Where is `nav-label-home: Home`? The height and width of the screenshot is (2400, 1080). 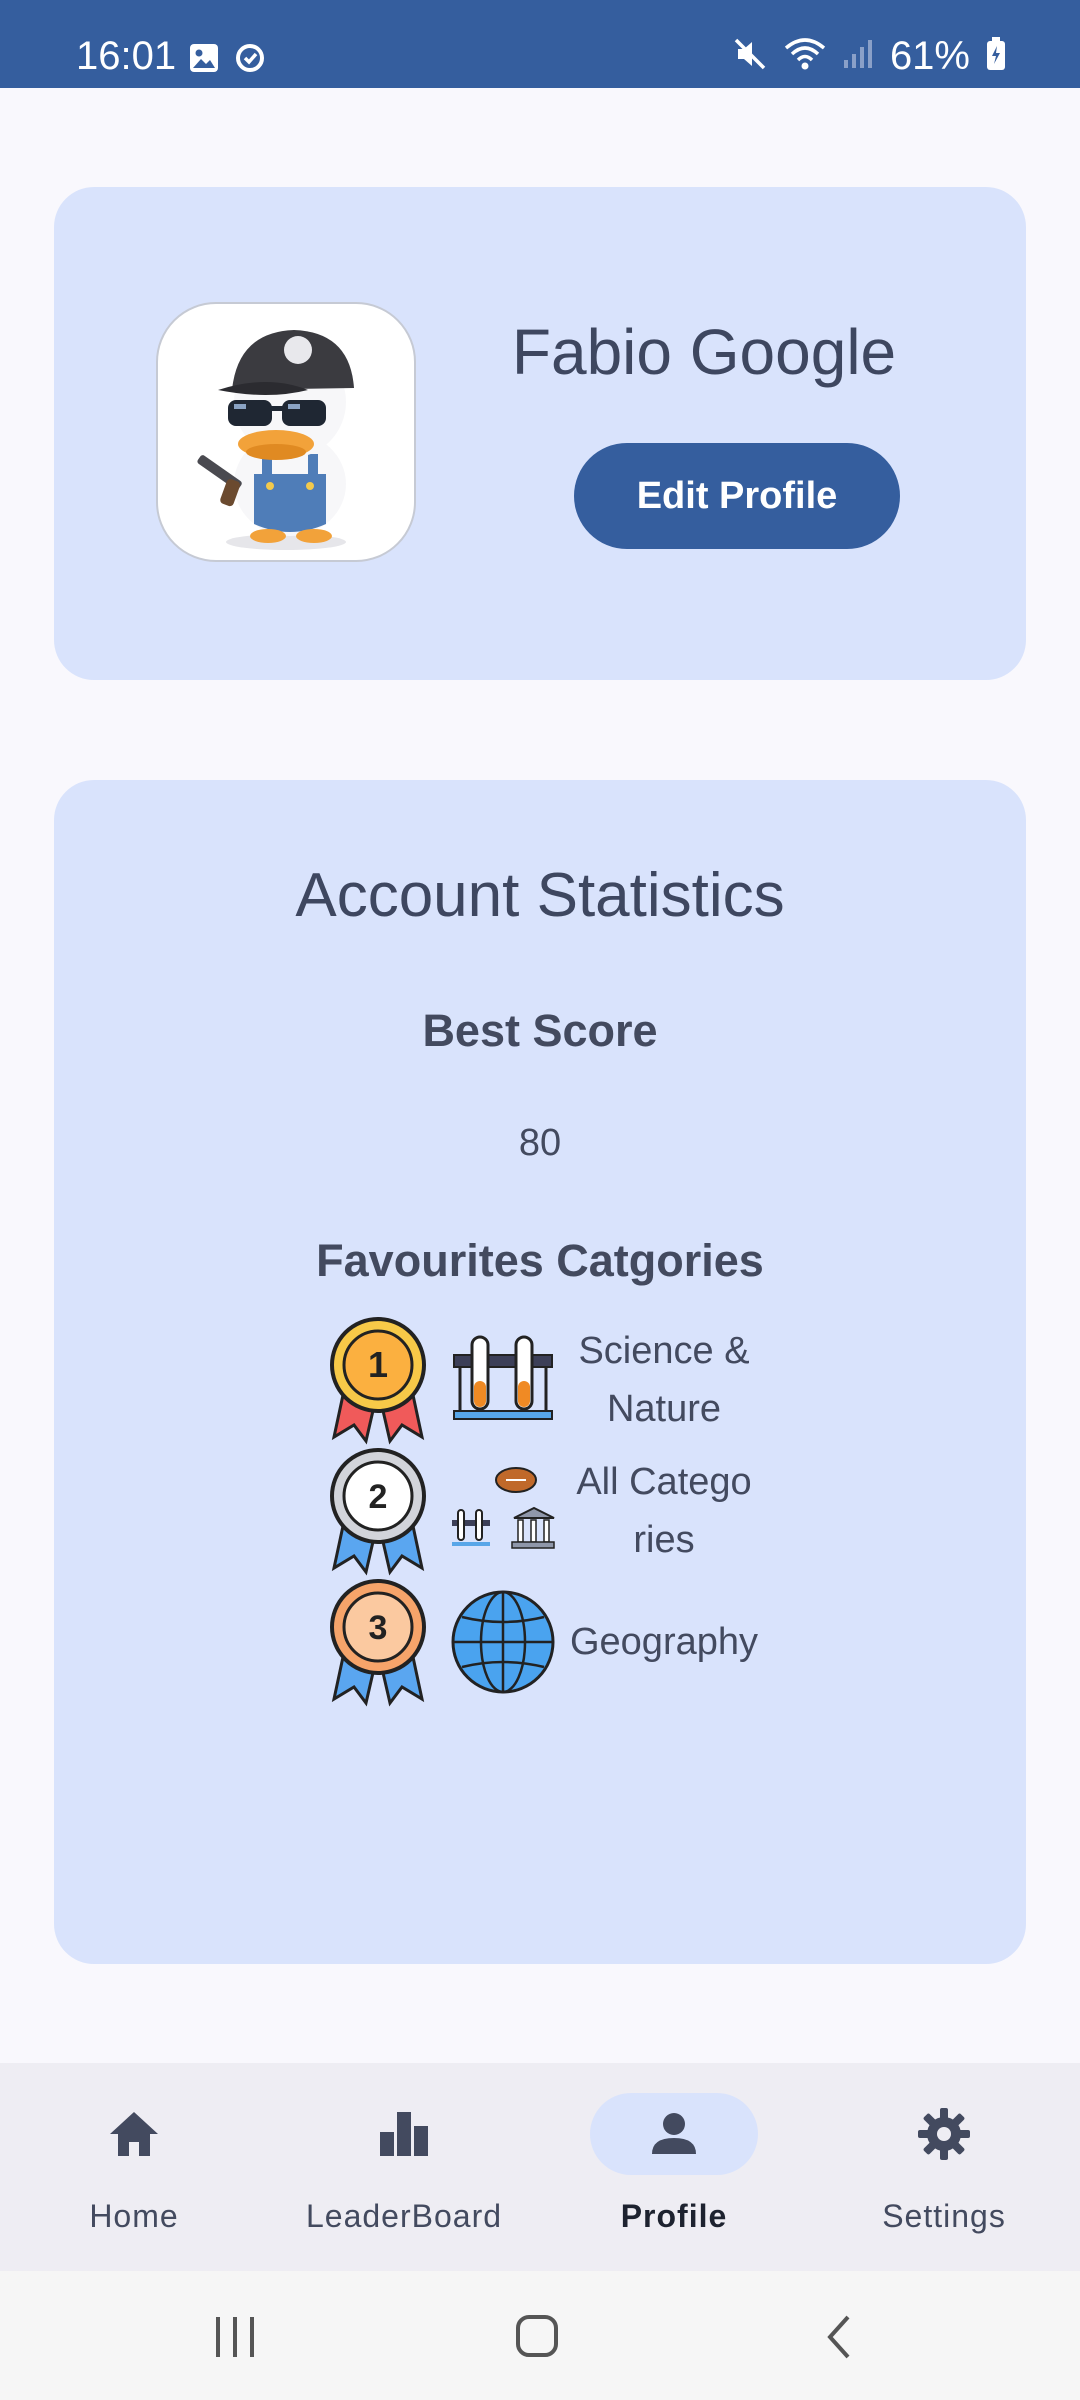 nav-label-home: Home is located at coordinates (134, 2216).